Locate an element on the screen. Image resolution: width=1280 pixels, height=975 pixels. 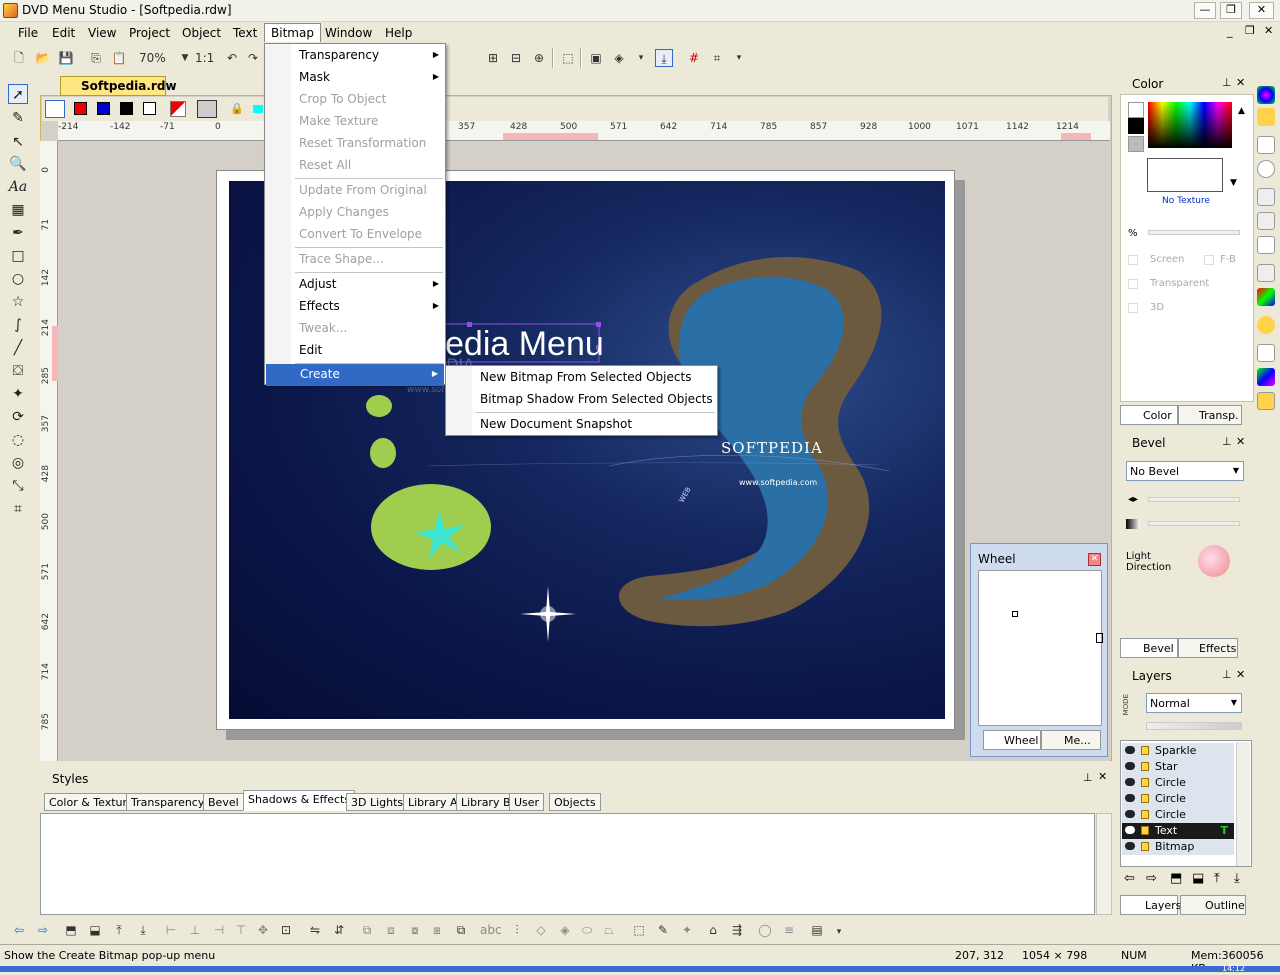
color-spectrum is located at coordinates (1190, 125).